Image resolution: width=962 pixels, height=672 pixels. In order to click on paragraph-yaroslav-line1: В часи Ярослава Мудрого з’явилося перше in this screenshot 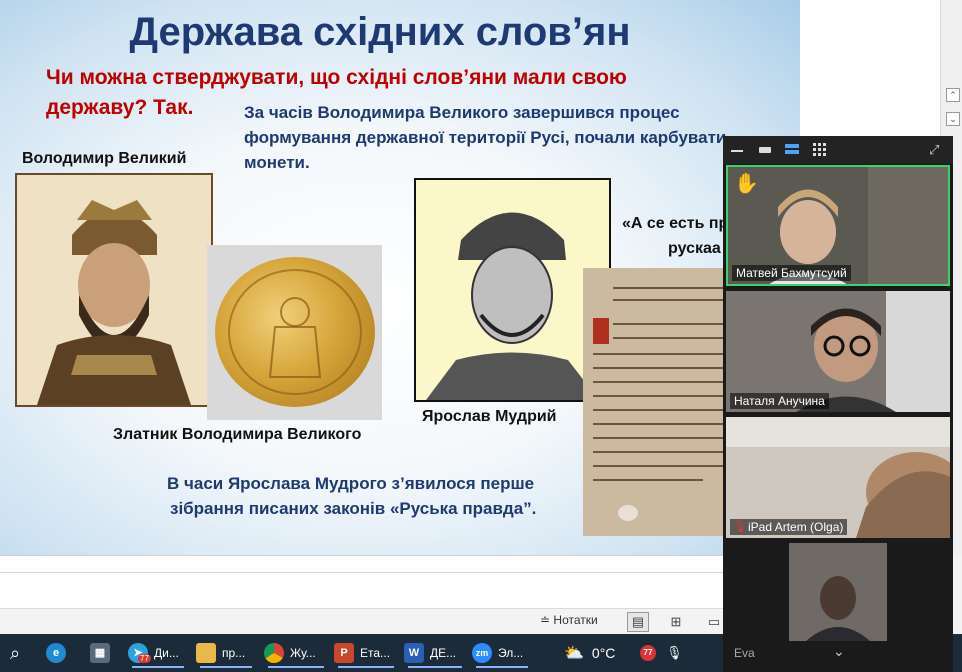, I will do `click(351, 483)`.